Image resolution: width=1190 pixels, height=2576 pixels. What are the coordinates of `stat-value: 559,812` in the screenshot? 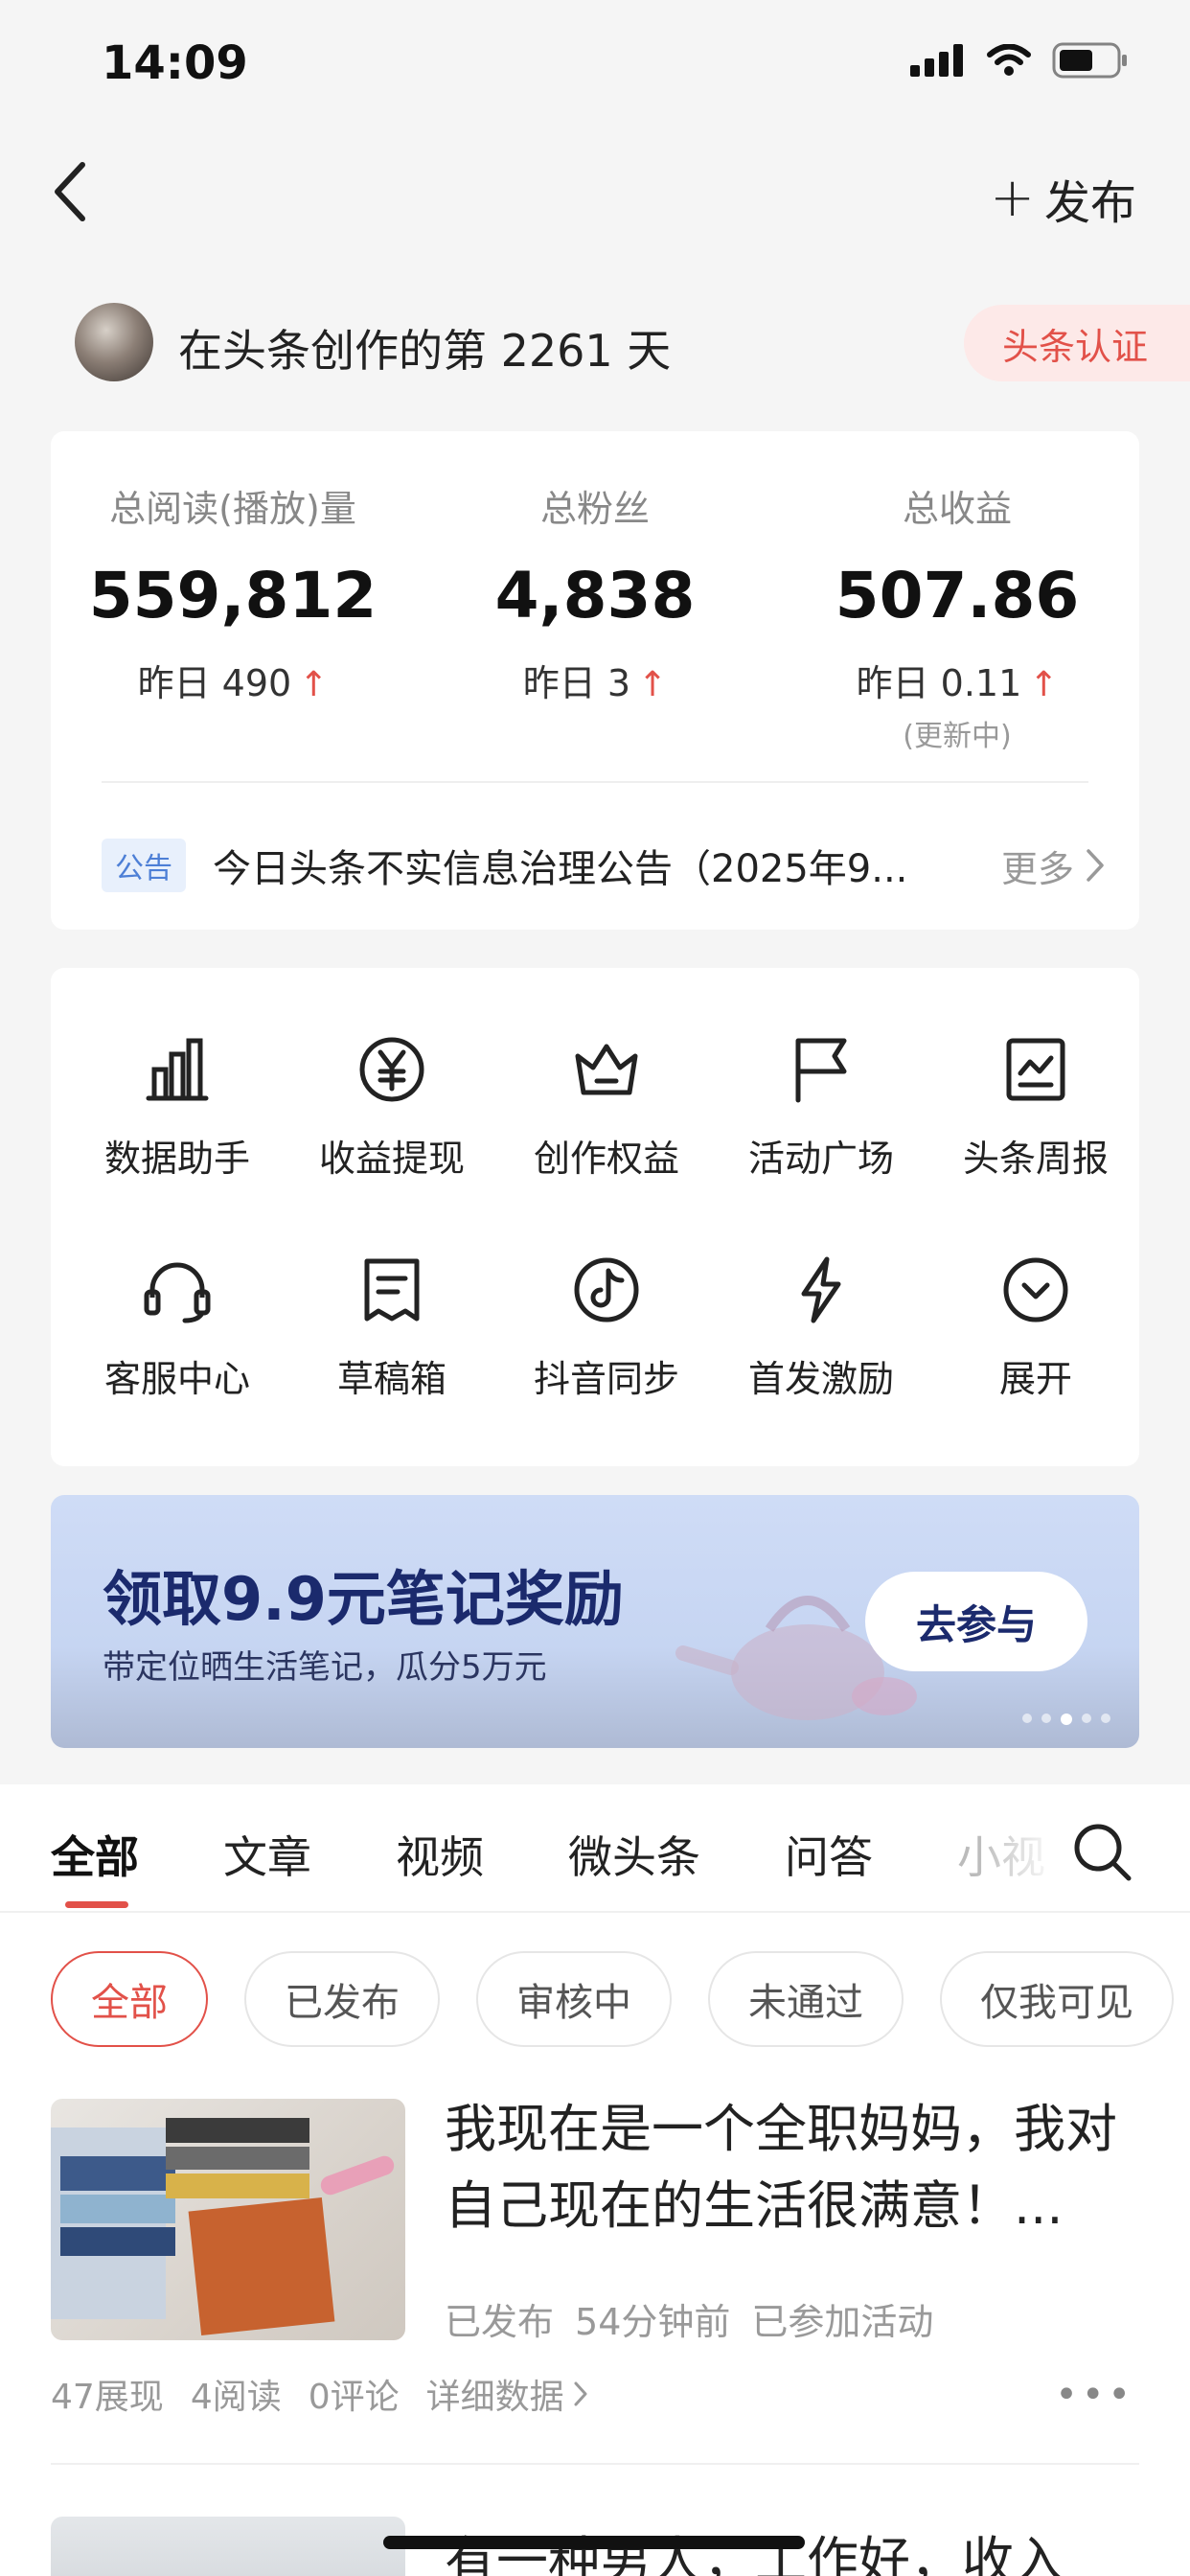 It's located at (233, 595).